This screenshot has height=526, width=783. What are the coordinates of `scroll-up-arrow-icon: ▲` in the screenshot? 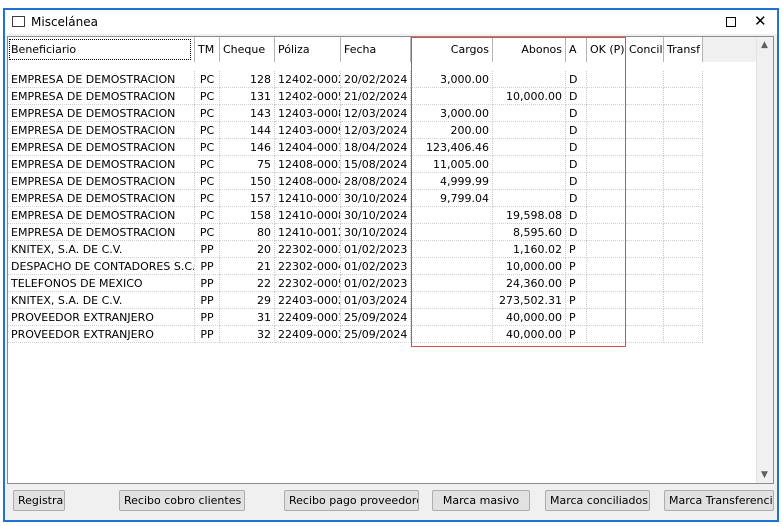 It's located at (764, 45).